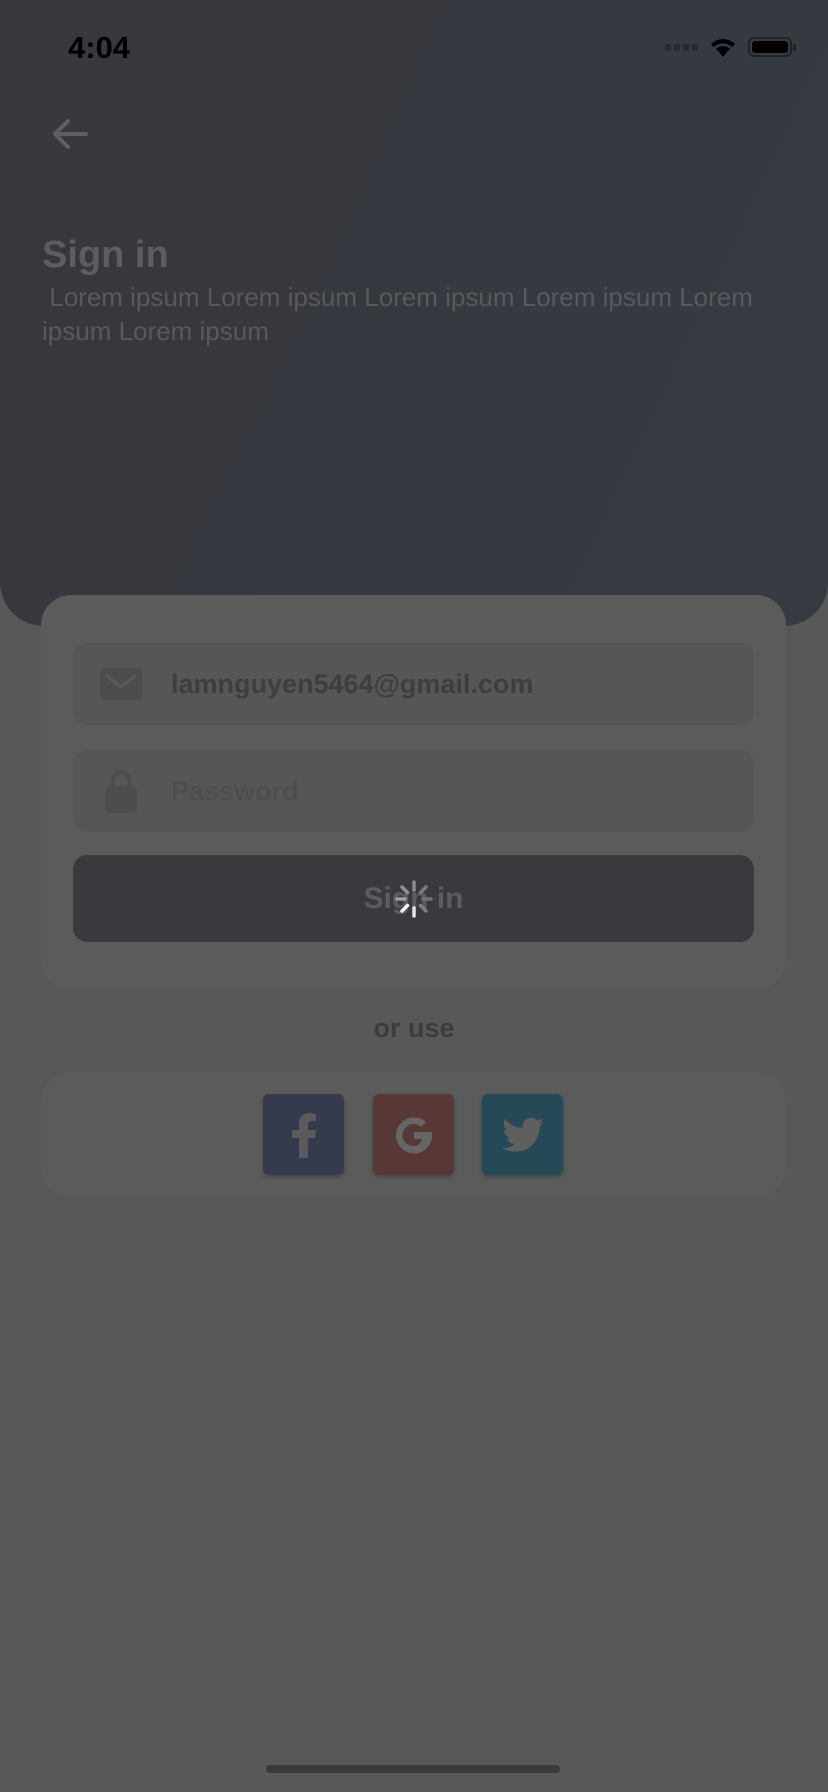 The image size is (828, 1792). Describe the element at coordinates (723, 48) in the screenshot. I see `wifi-icon` at that location.